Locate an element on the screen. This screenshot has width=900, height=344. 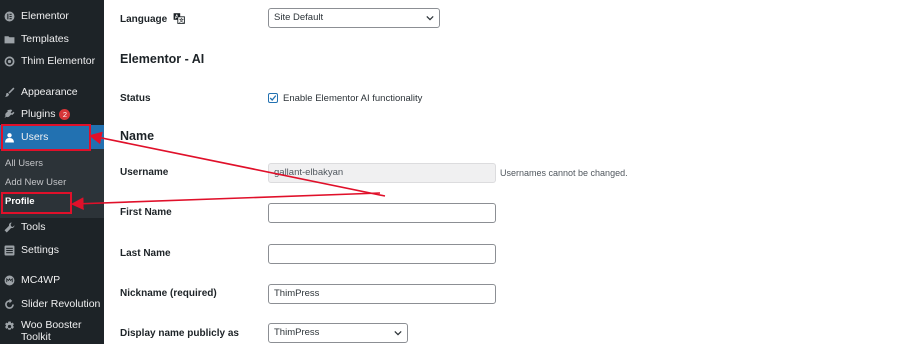
gear-icon is located at coordinates (9, 326).